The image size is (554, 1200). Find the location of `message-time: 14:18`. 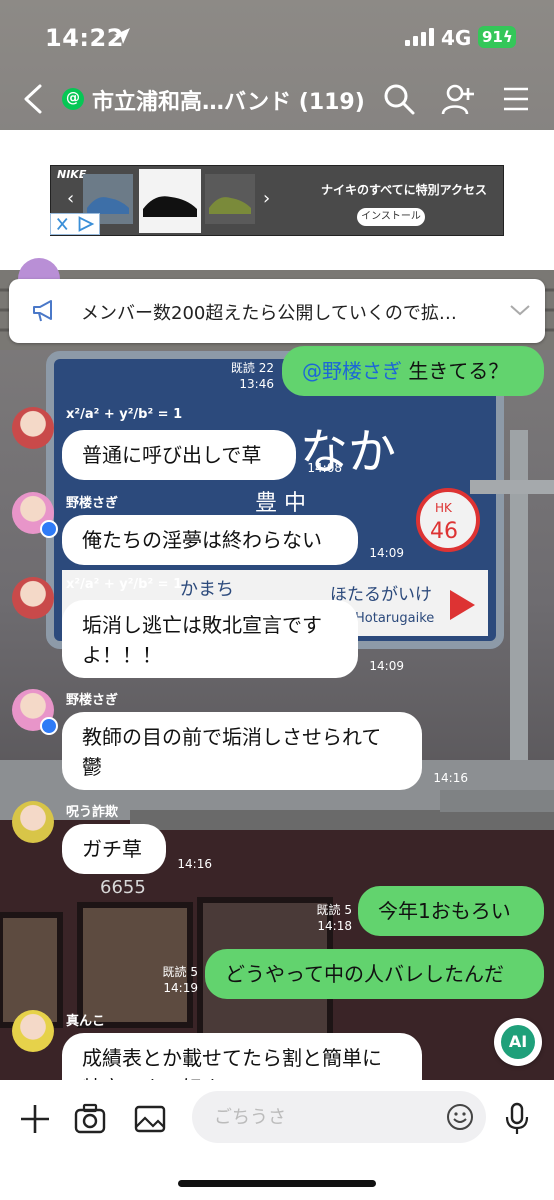

message-time: 14:18 is located at coordinates (334, 926).